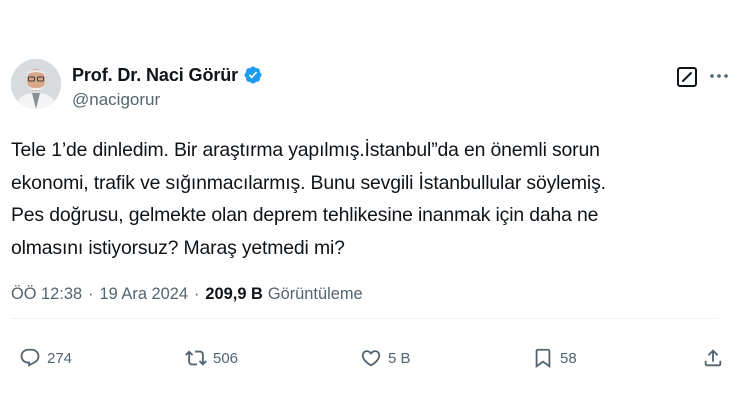 The width and height of the screenshot is (730, 420). What do you see at coordinates (371, 358) in the screenshot?
I see `heart-icon` at bounding box center [371, 358].